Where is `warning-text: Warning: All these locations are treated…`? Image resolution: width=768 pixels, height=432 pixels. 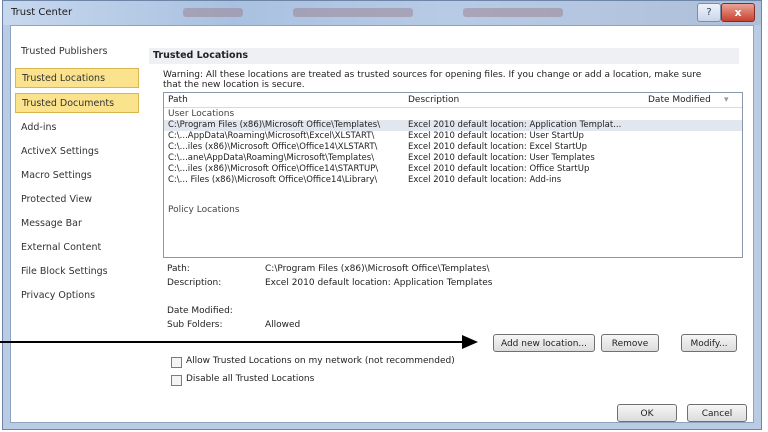
warning-text: Warning: All these locations are treated… is located at coordinates (452, 80).